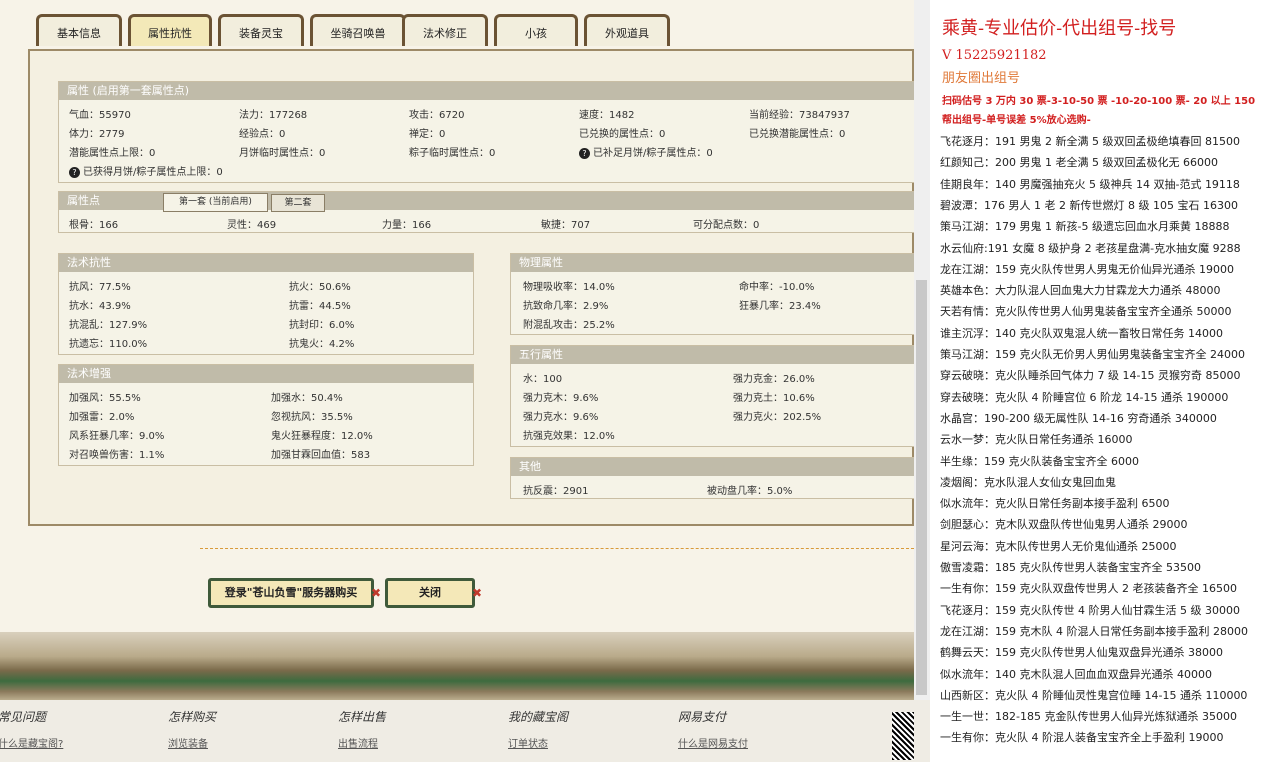  What do you see at coordinates (543, 379) in the screenshot?
I see `element-water: 水：100` at bounding box center [543, 379].